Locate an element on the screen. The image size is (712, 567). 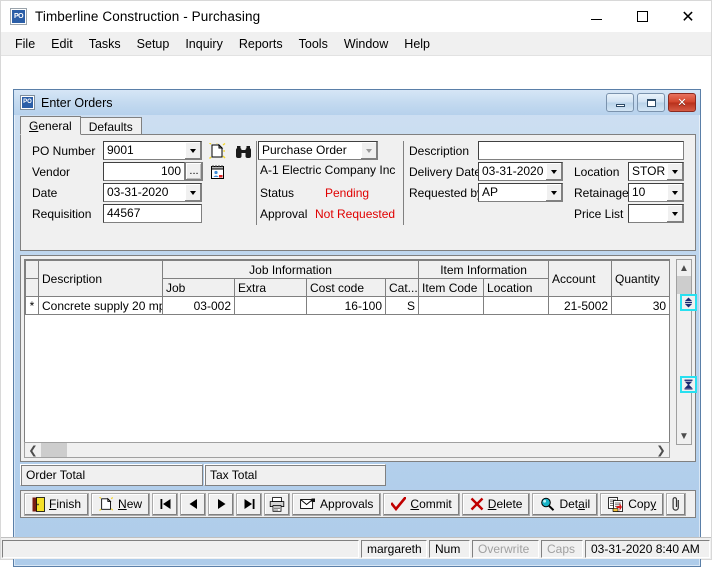
price-list-combo is located at coordinates (656, 213).